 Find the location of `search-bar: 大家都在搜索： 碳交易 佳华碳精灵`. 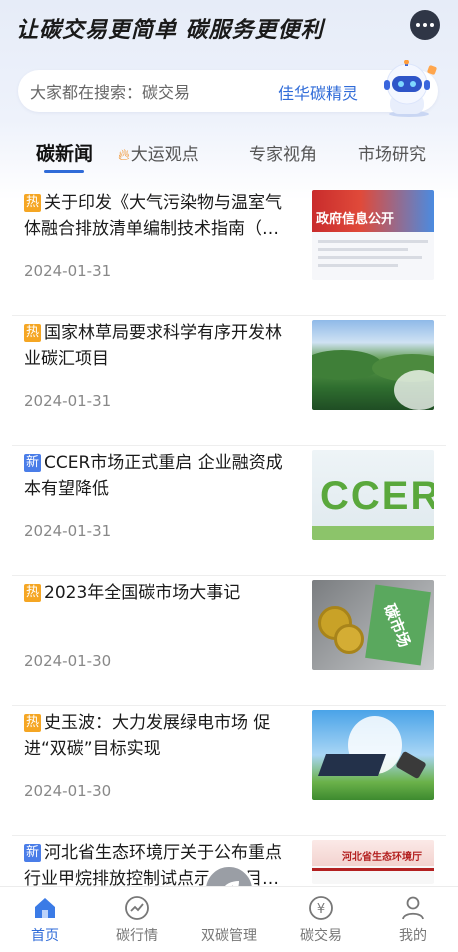

search-bar: 大家都在搜索： 碳交易 佳华碳精灵 is located at coordinates (228, 88).